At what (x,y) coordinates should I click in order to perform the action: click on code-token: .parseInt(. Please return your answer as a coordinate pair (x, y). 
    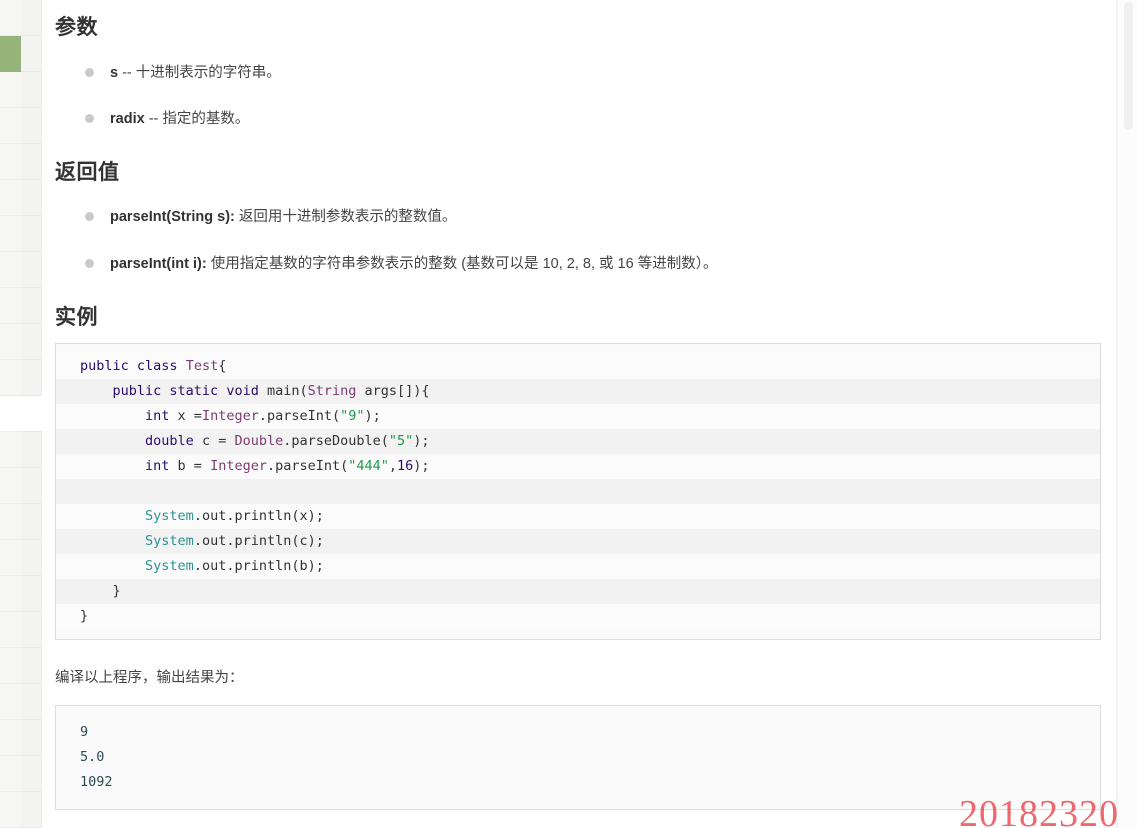
    Looking at the image, I should click on (299, 416).